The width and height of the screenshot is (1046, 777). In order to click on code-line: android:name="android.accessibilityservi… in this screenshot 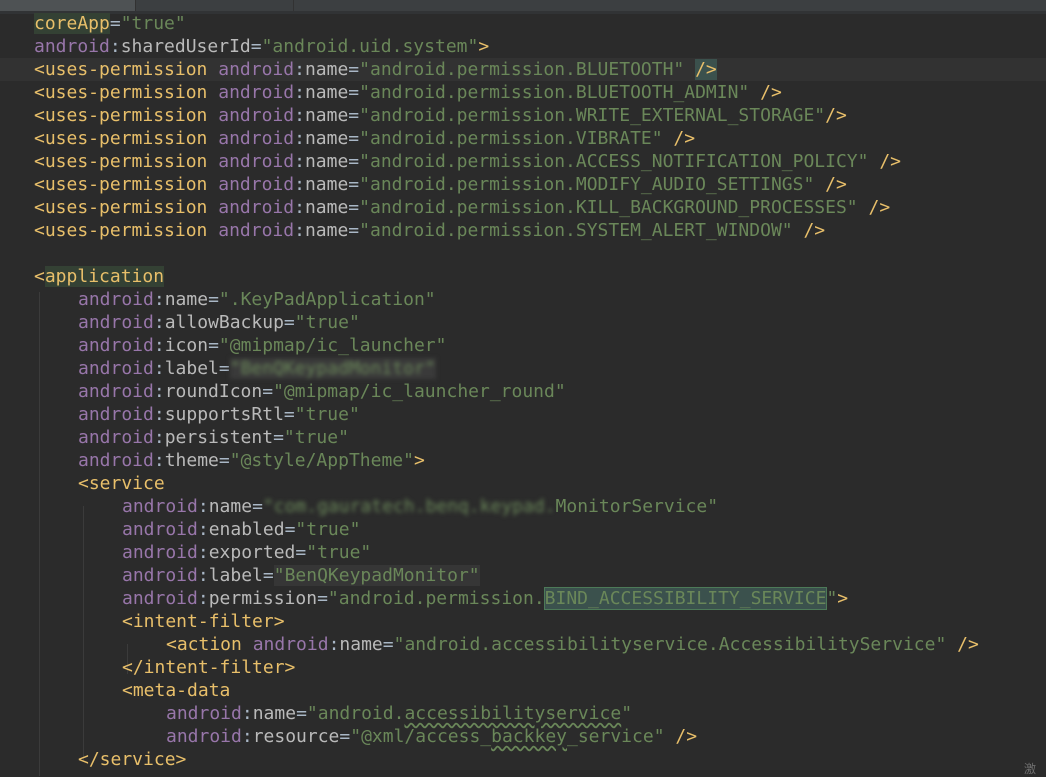, I will do `click(399, 713)`.